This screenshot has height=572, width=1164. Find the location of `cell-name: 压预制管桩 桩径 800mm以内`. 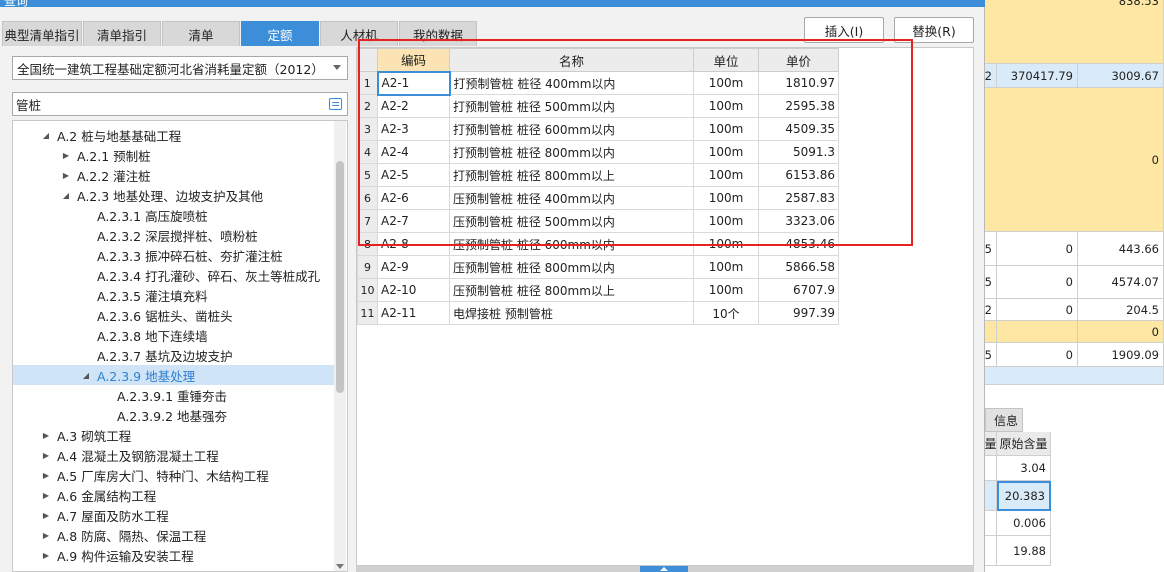

cell-name: 压预制管桩 桩径 800mm以内 is located at coordinates (571, 267).